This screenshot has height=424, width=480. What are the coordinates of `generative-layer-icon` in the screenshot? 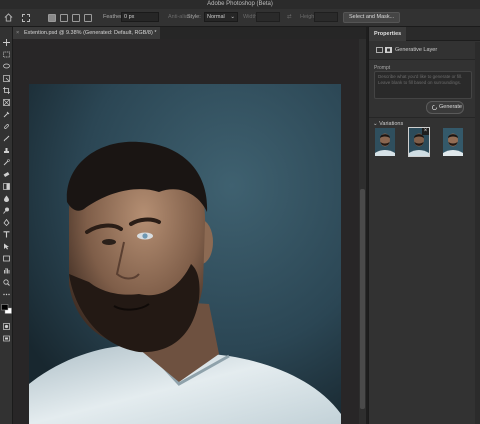 It's located at (388, 50).